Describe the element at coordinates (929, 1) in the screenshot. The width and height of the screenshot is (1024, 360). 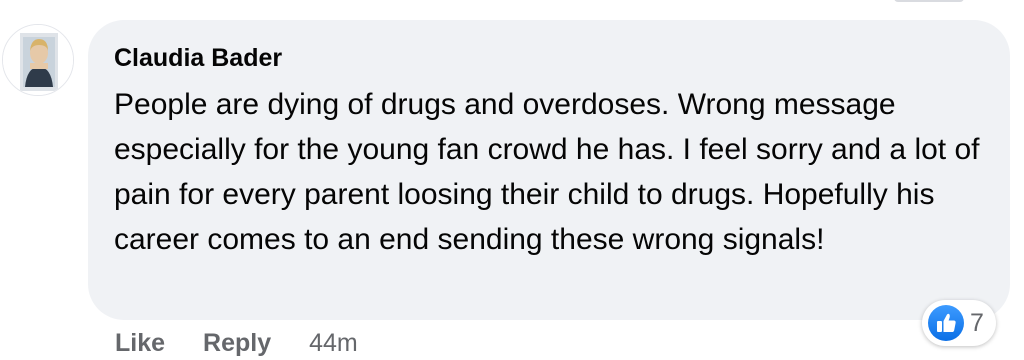
I see `previous-comment-edge` at that location.